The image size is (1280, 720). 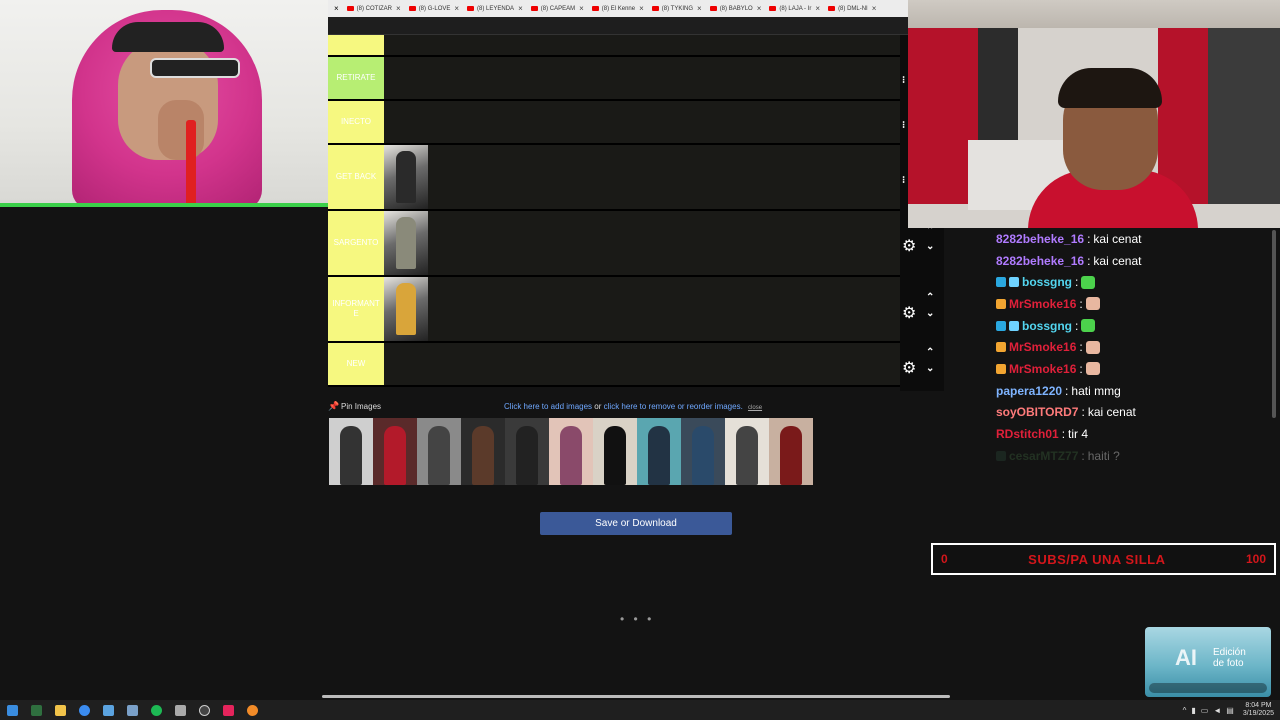 I want to click on steam-icon, so click(x=132, y=710).